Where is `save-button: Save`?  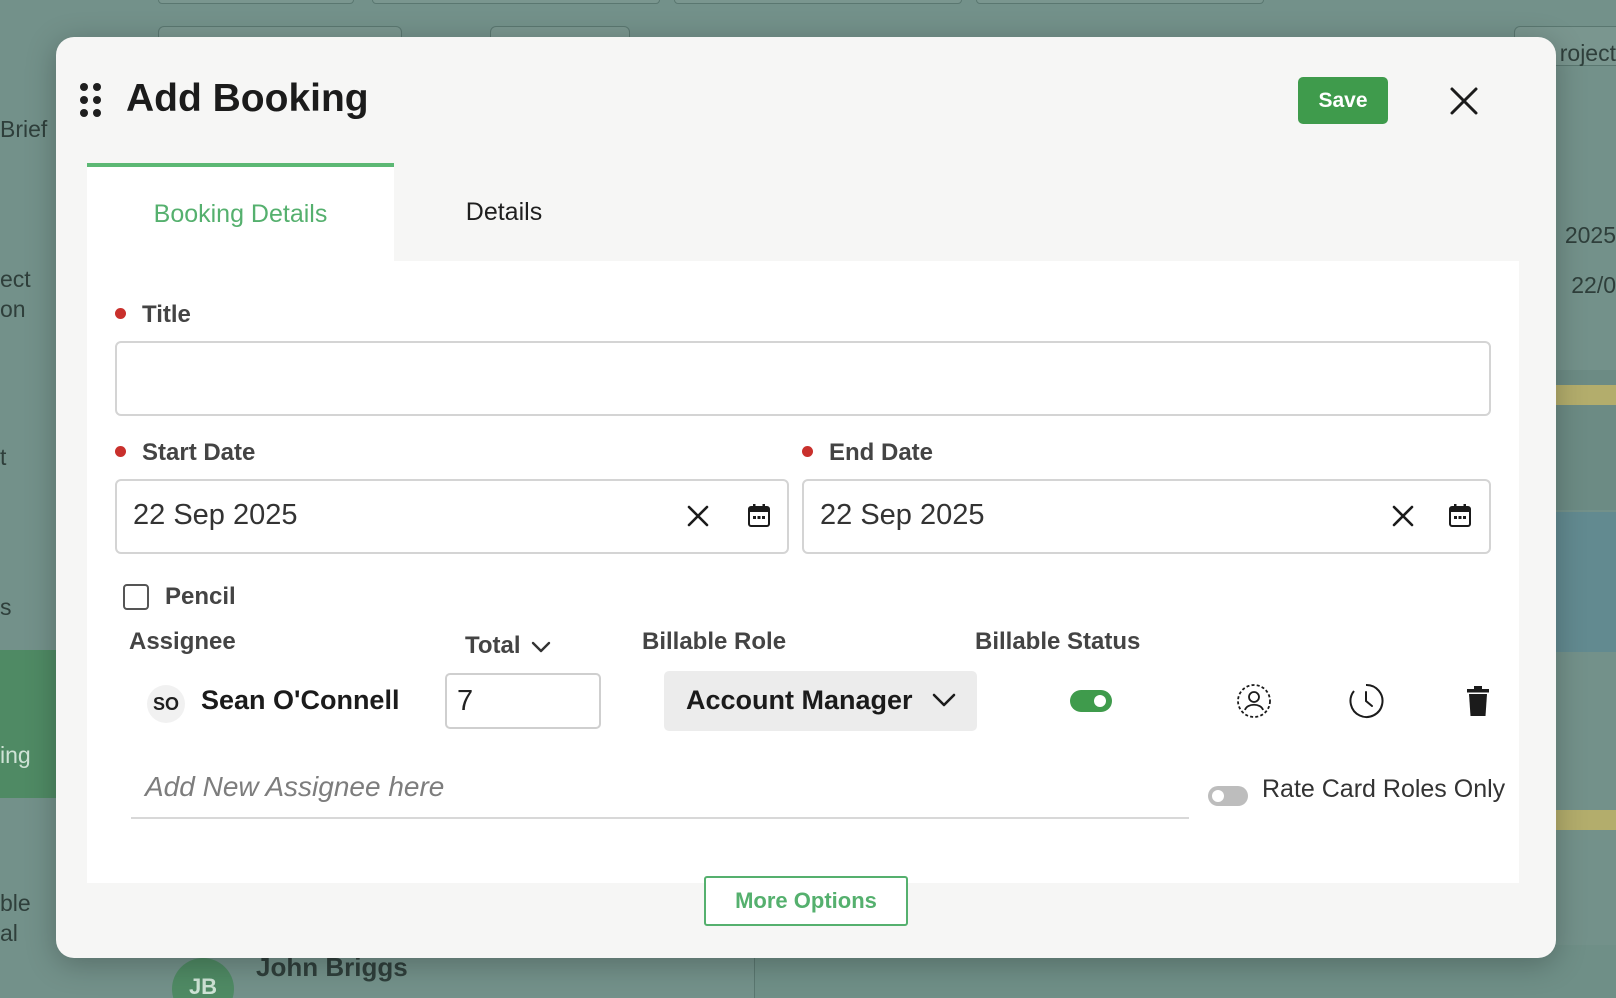 save-button: Save is located at coordinates (1343, 100).